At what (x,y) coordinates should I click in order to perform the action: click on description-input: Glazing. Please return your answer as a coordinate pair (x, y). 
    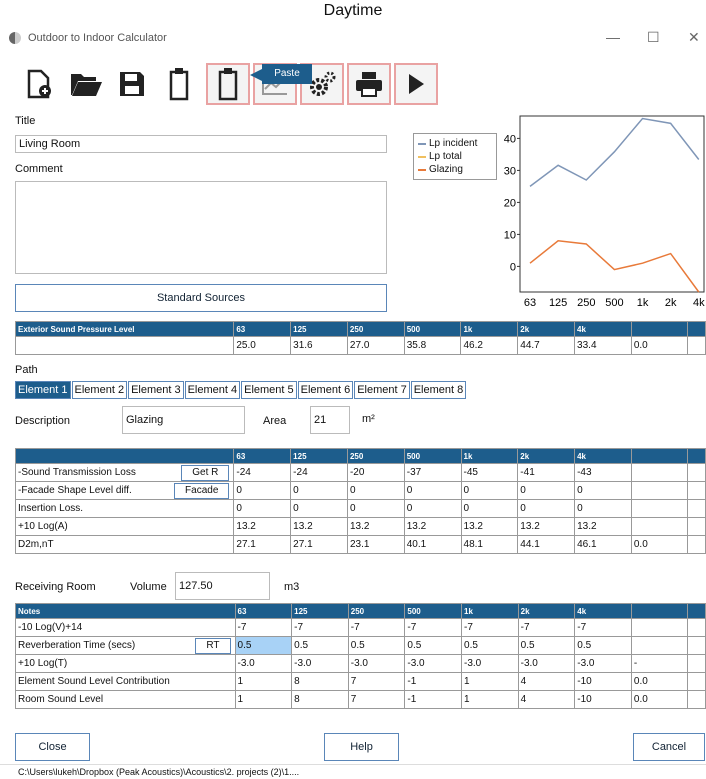
    Looking at the image, I should click on (183, 420).